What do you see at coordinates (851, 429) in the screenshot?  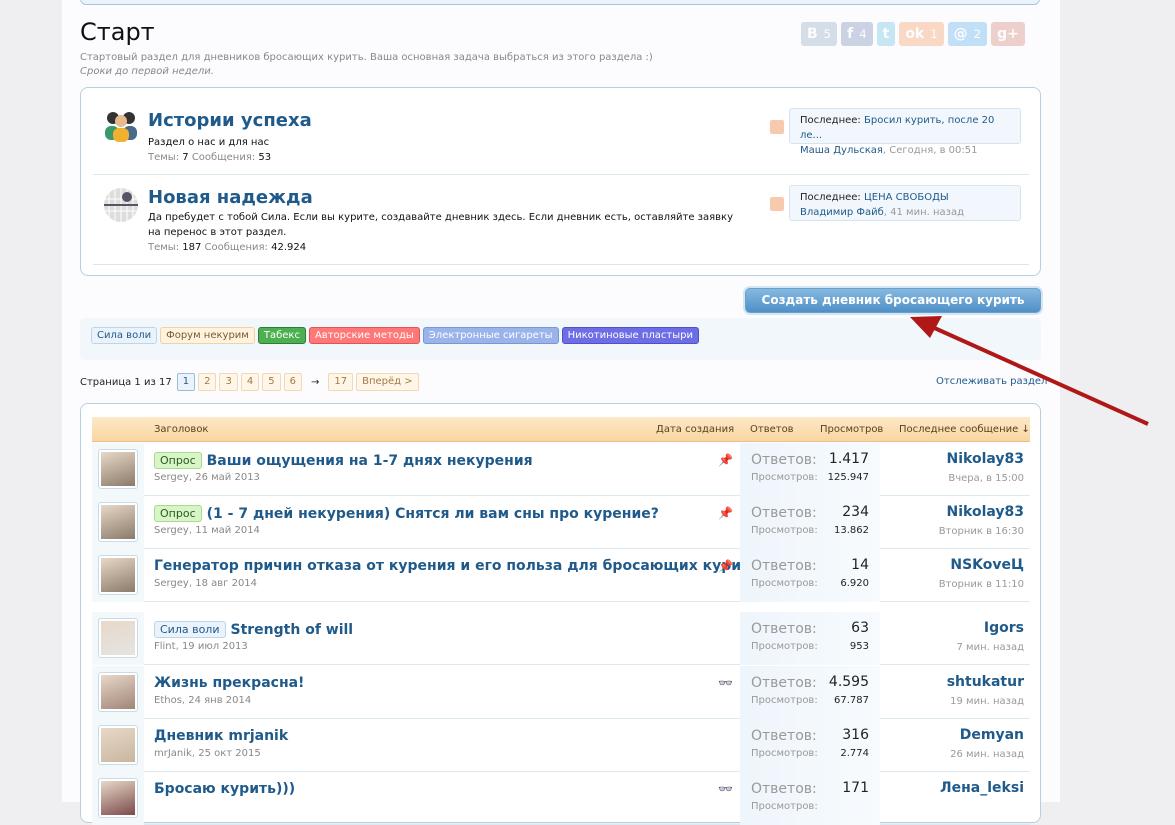 I see `col-views: Просмотров` at bounding box center [851, 429].